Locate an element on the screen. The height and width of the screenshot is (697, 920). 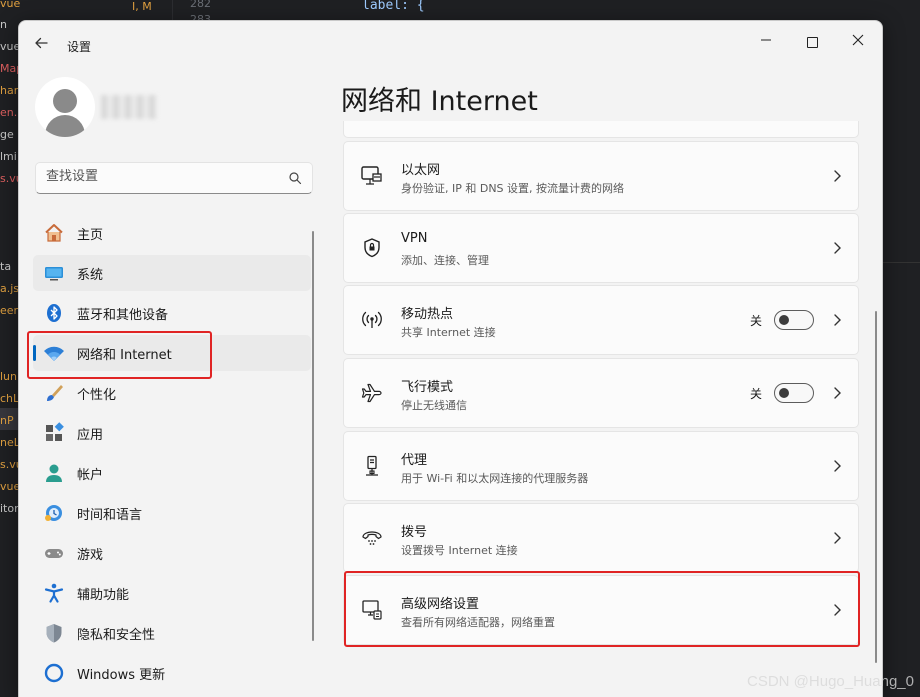
minimize-button is located at coordinates (766, 42).